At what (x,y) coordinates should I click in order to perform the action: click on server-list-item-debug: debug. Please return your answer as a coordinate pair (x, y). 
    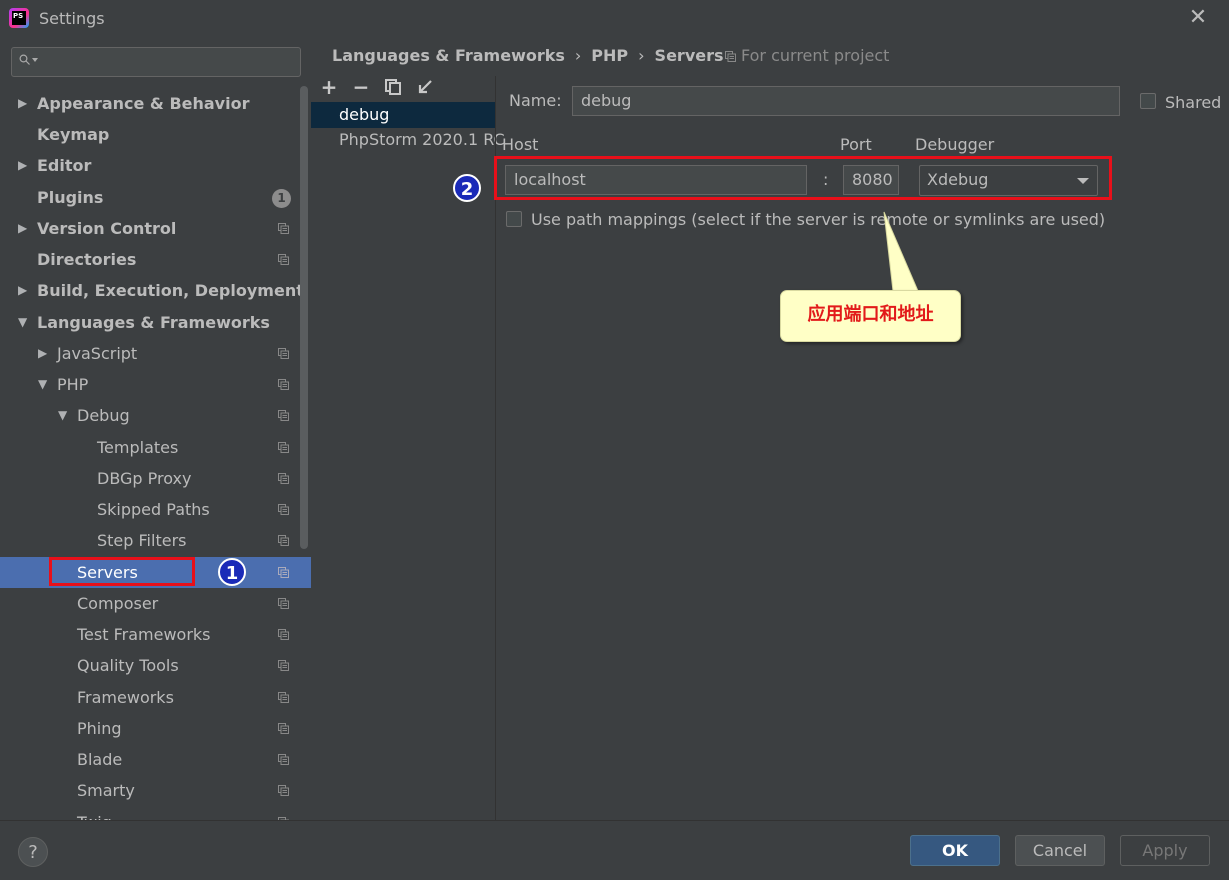
    Looking at the image, I should click on (403, 115).